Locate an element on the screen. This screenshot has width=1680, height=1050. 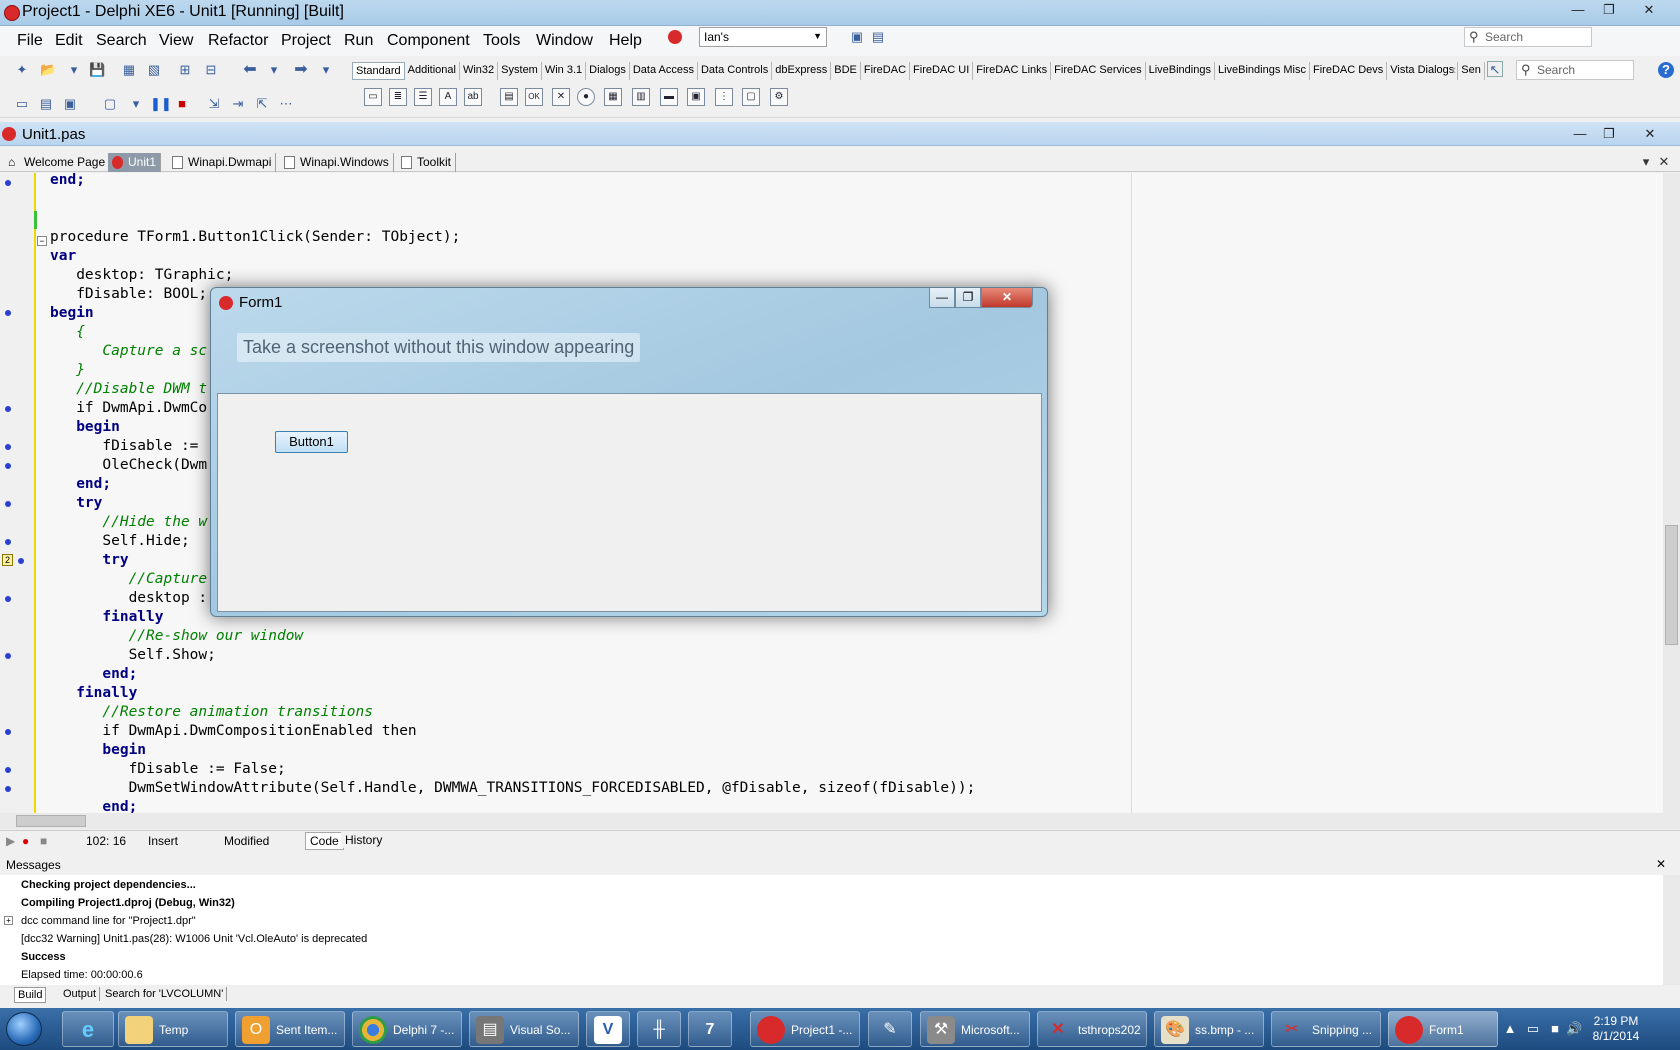
taskbar-app-tool: ╫ is located at coordinates (659, 1029).